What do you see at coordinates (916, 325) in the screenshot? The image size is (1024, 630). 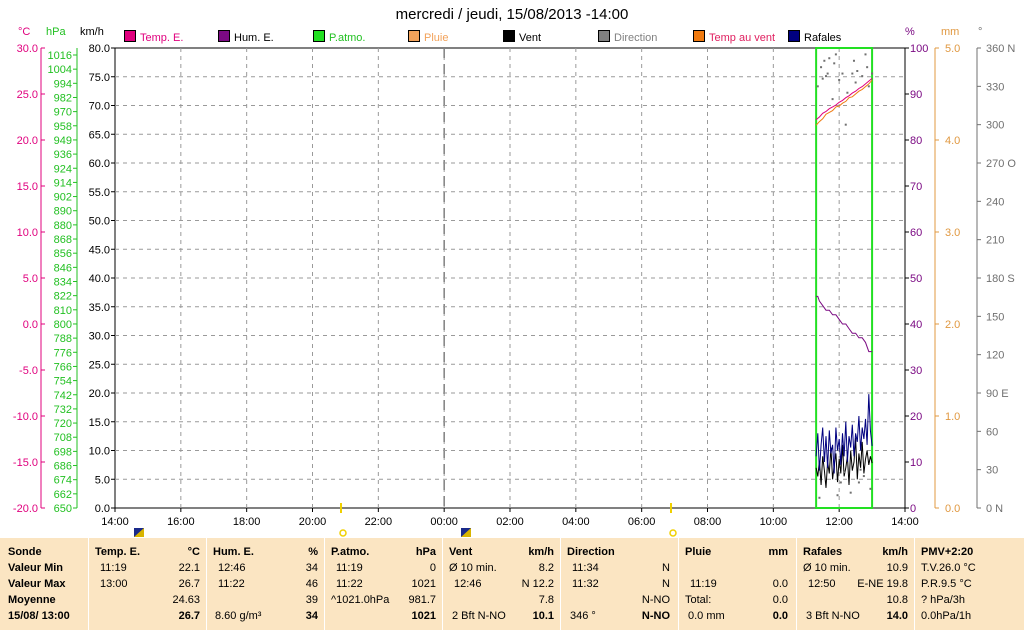 I see `humidity-tick-label: 40` at bounding box center [916, 325].